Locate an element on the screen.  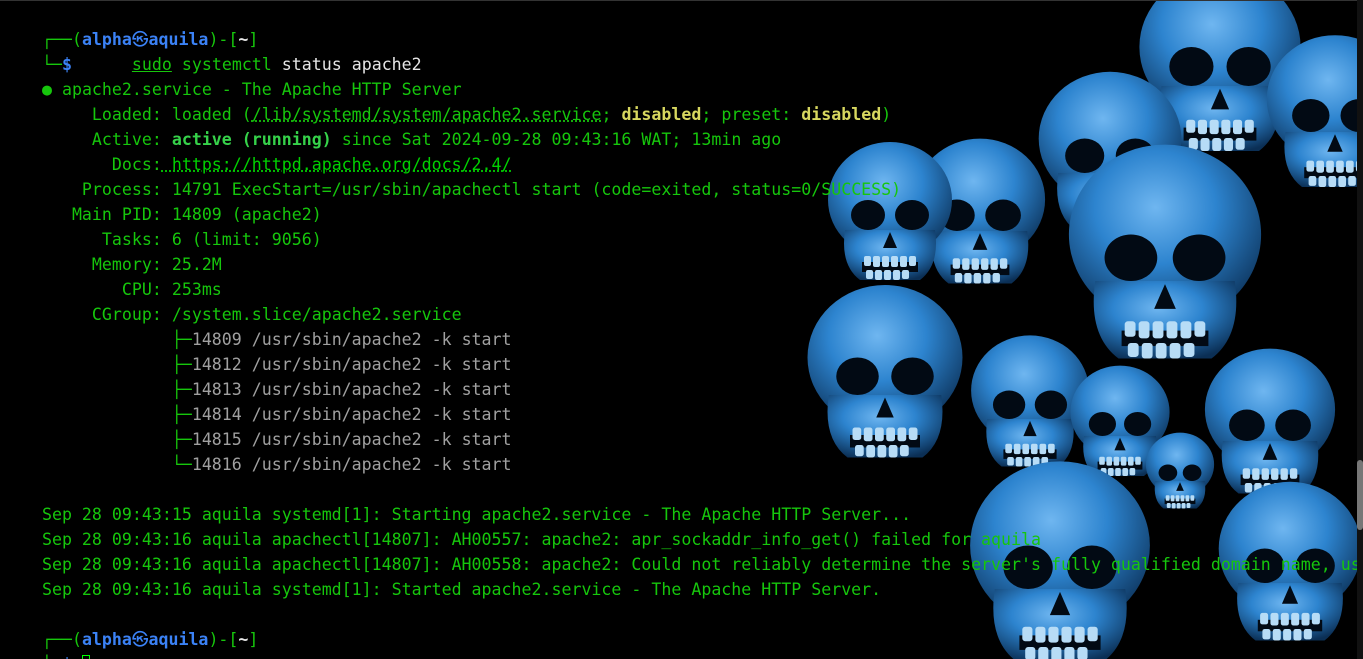
status-memory-line: Memory: 25.2M is located at coordinates (112, 250).